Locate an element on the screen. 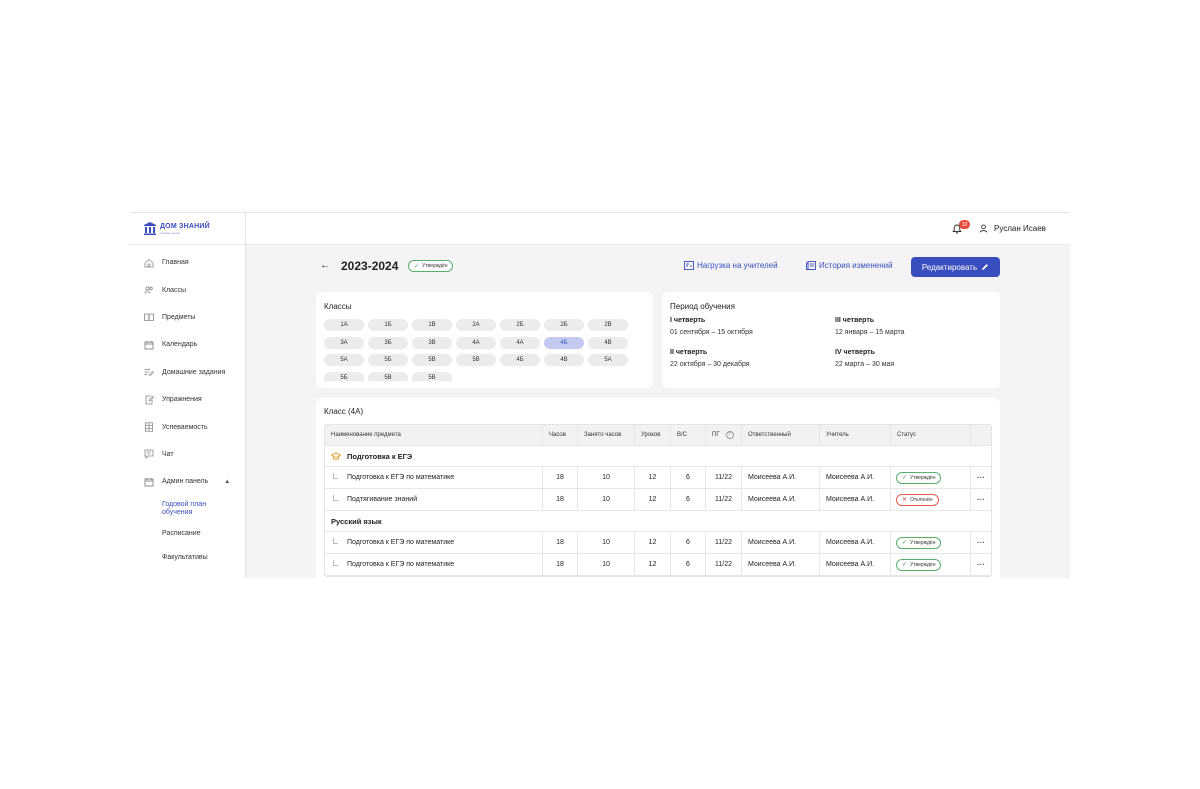  class-chip: 1А is located at coordinates (344, 325).